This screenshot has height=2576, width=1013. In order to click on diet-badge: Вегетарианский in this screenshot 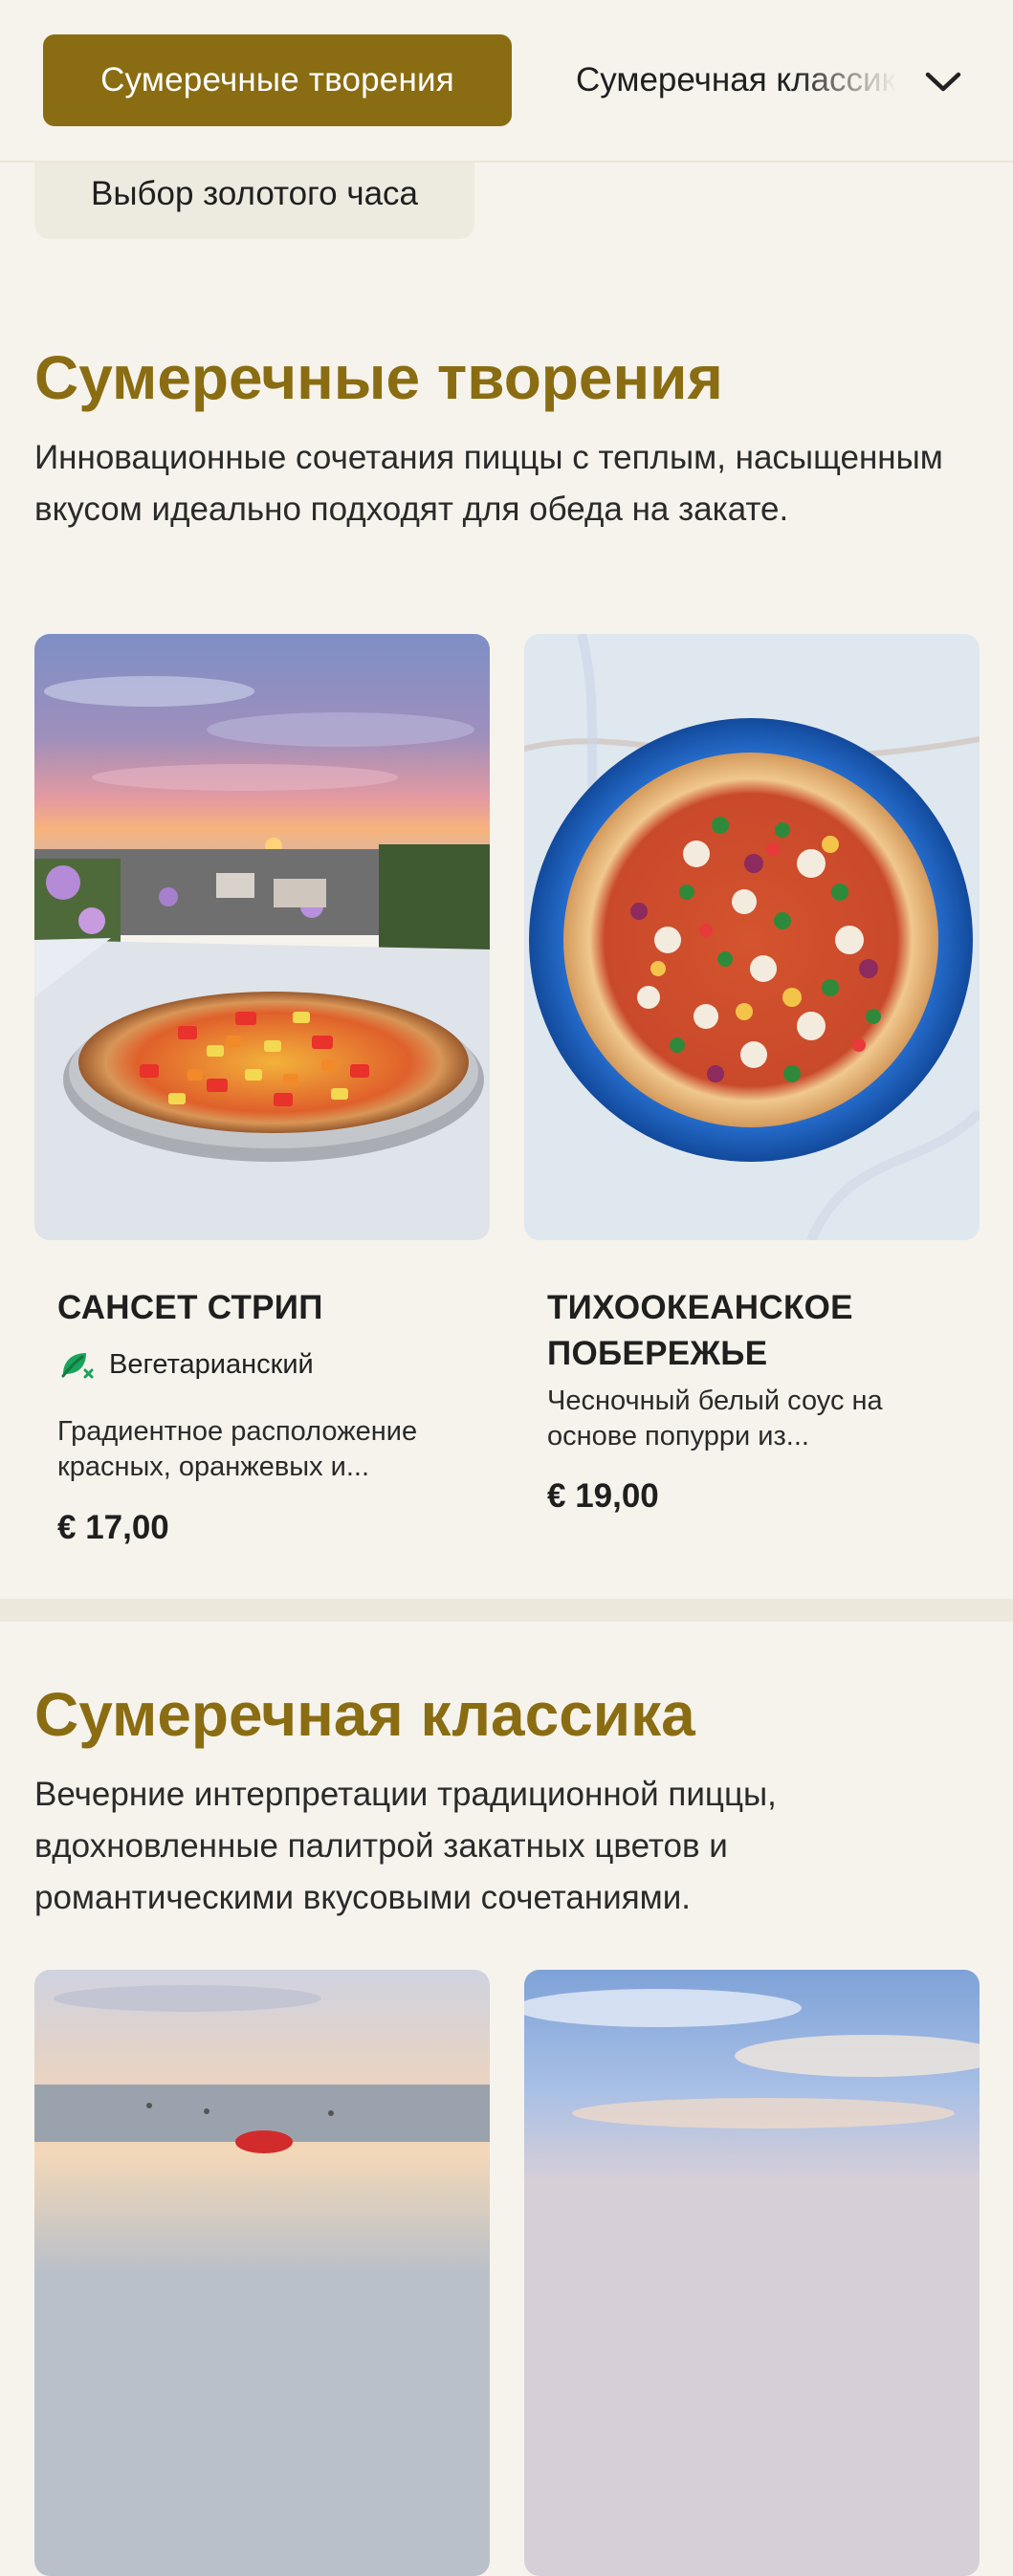, I will do `click(185, 1364)`.